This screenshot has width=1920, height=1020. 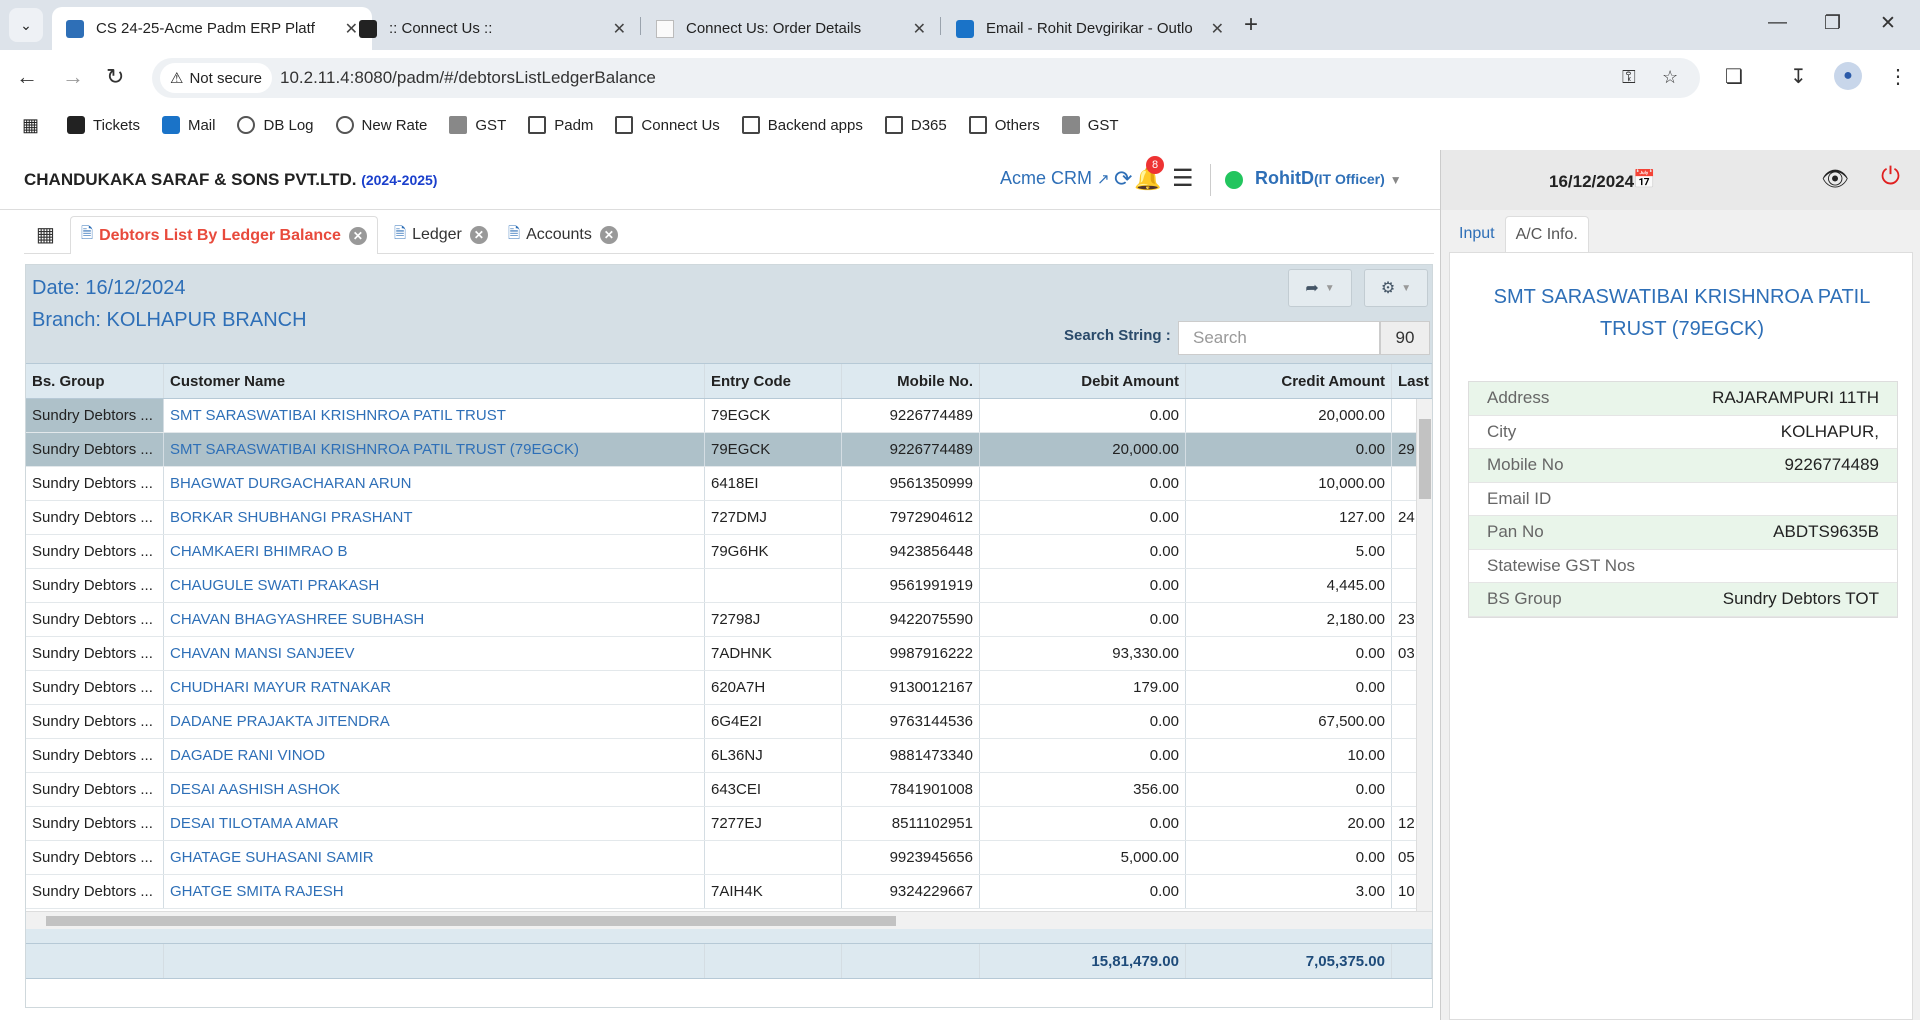 What do you see at coordinates (1320, 288) in the screenshot?
I see `share-button: ➦ ▼` at bounding box center [1320, 288].